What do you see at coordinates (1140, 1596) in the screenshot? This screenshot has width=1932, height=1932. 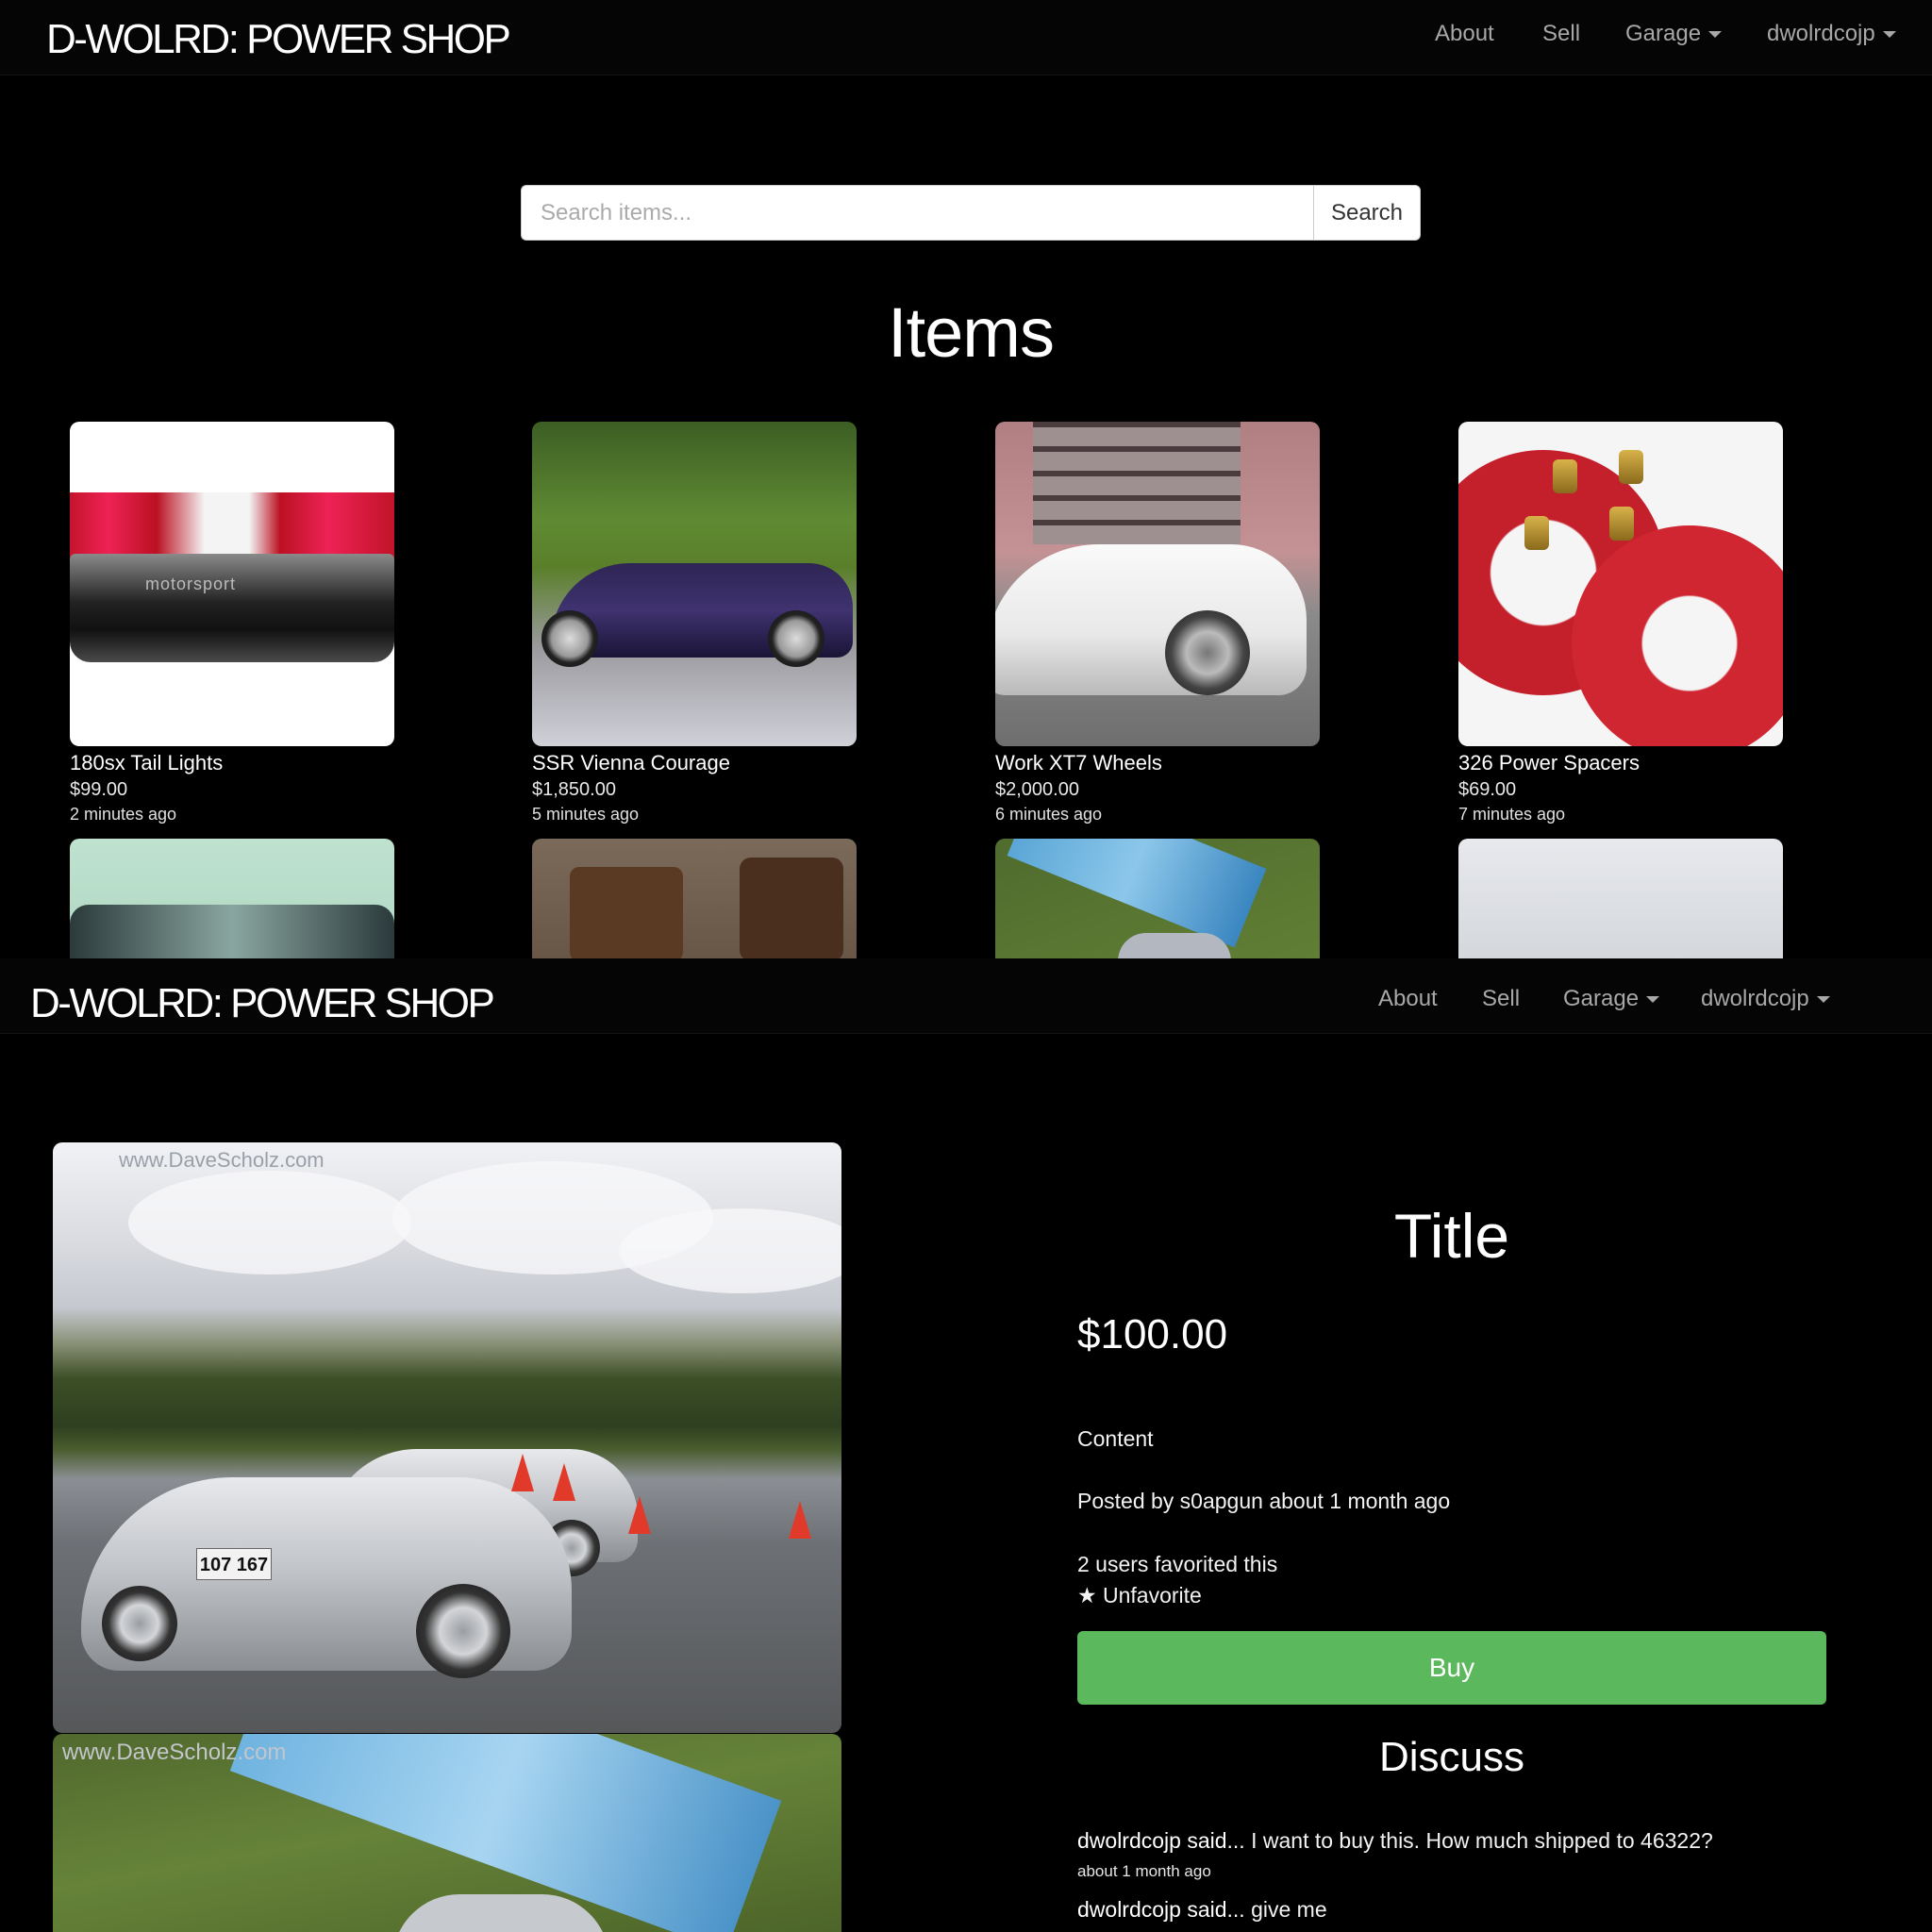 I see `unfavorite-button: ★ Unfavorite` at bounding box center [1140, 1596].